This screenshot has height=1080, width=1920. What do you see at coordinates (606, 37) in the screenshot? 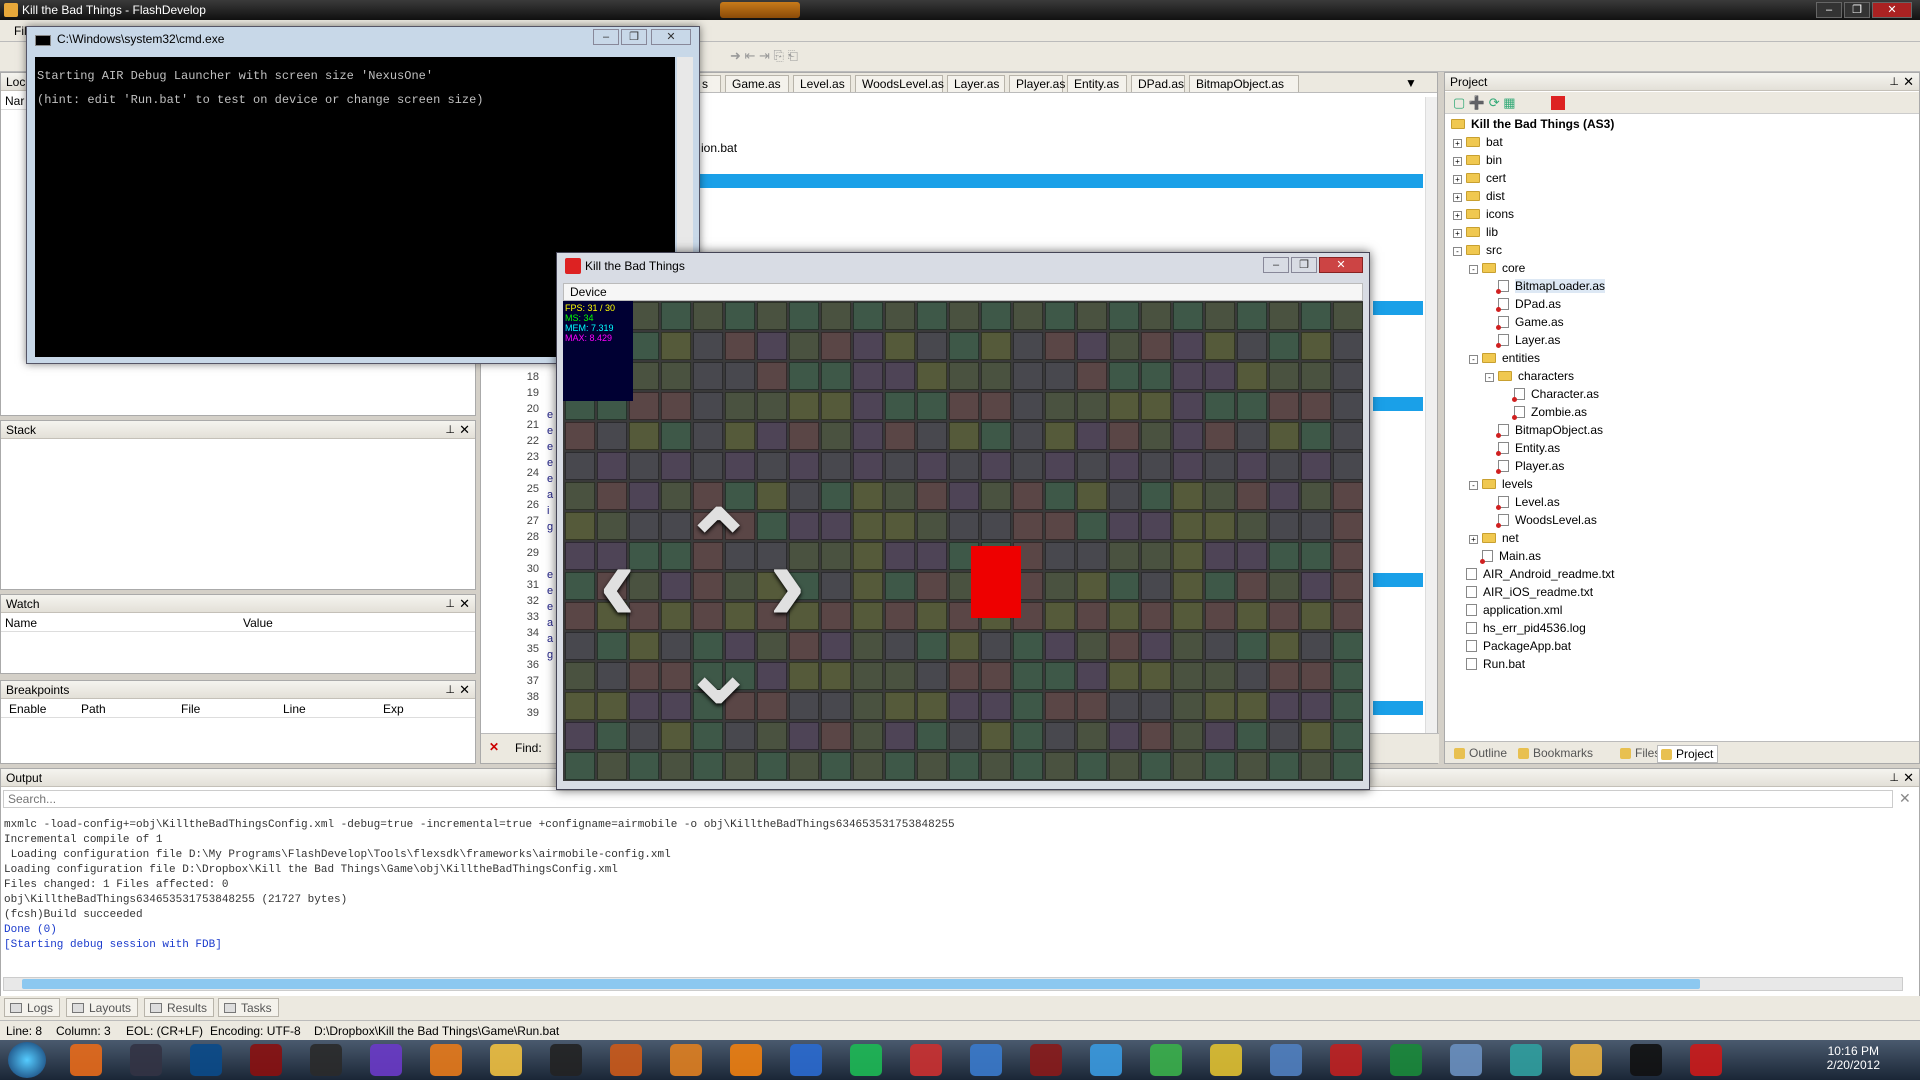
I see `cmd-minimize-button: –` at bounding box center [606, 37].